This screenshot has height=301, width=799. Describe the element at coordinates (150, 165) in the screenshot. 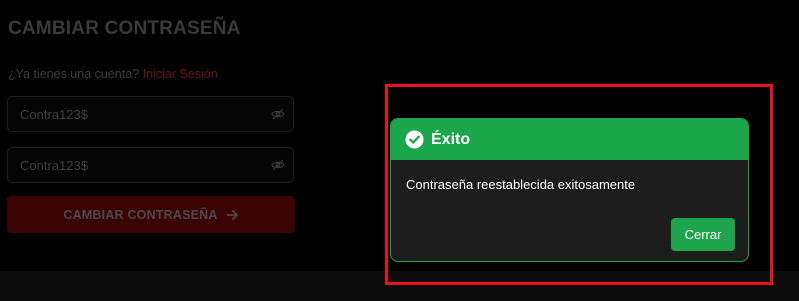

I see `confirm-password-field: Contra123$` at that location.